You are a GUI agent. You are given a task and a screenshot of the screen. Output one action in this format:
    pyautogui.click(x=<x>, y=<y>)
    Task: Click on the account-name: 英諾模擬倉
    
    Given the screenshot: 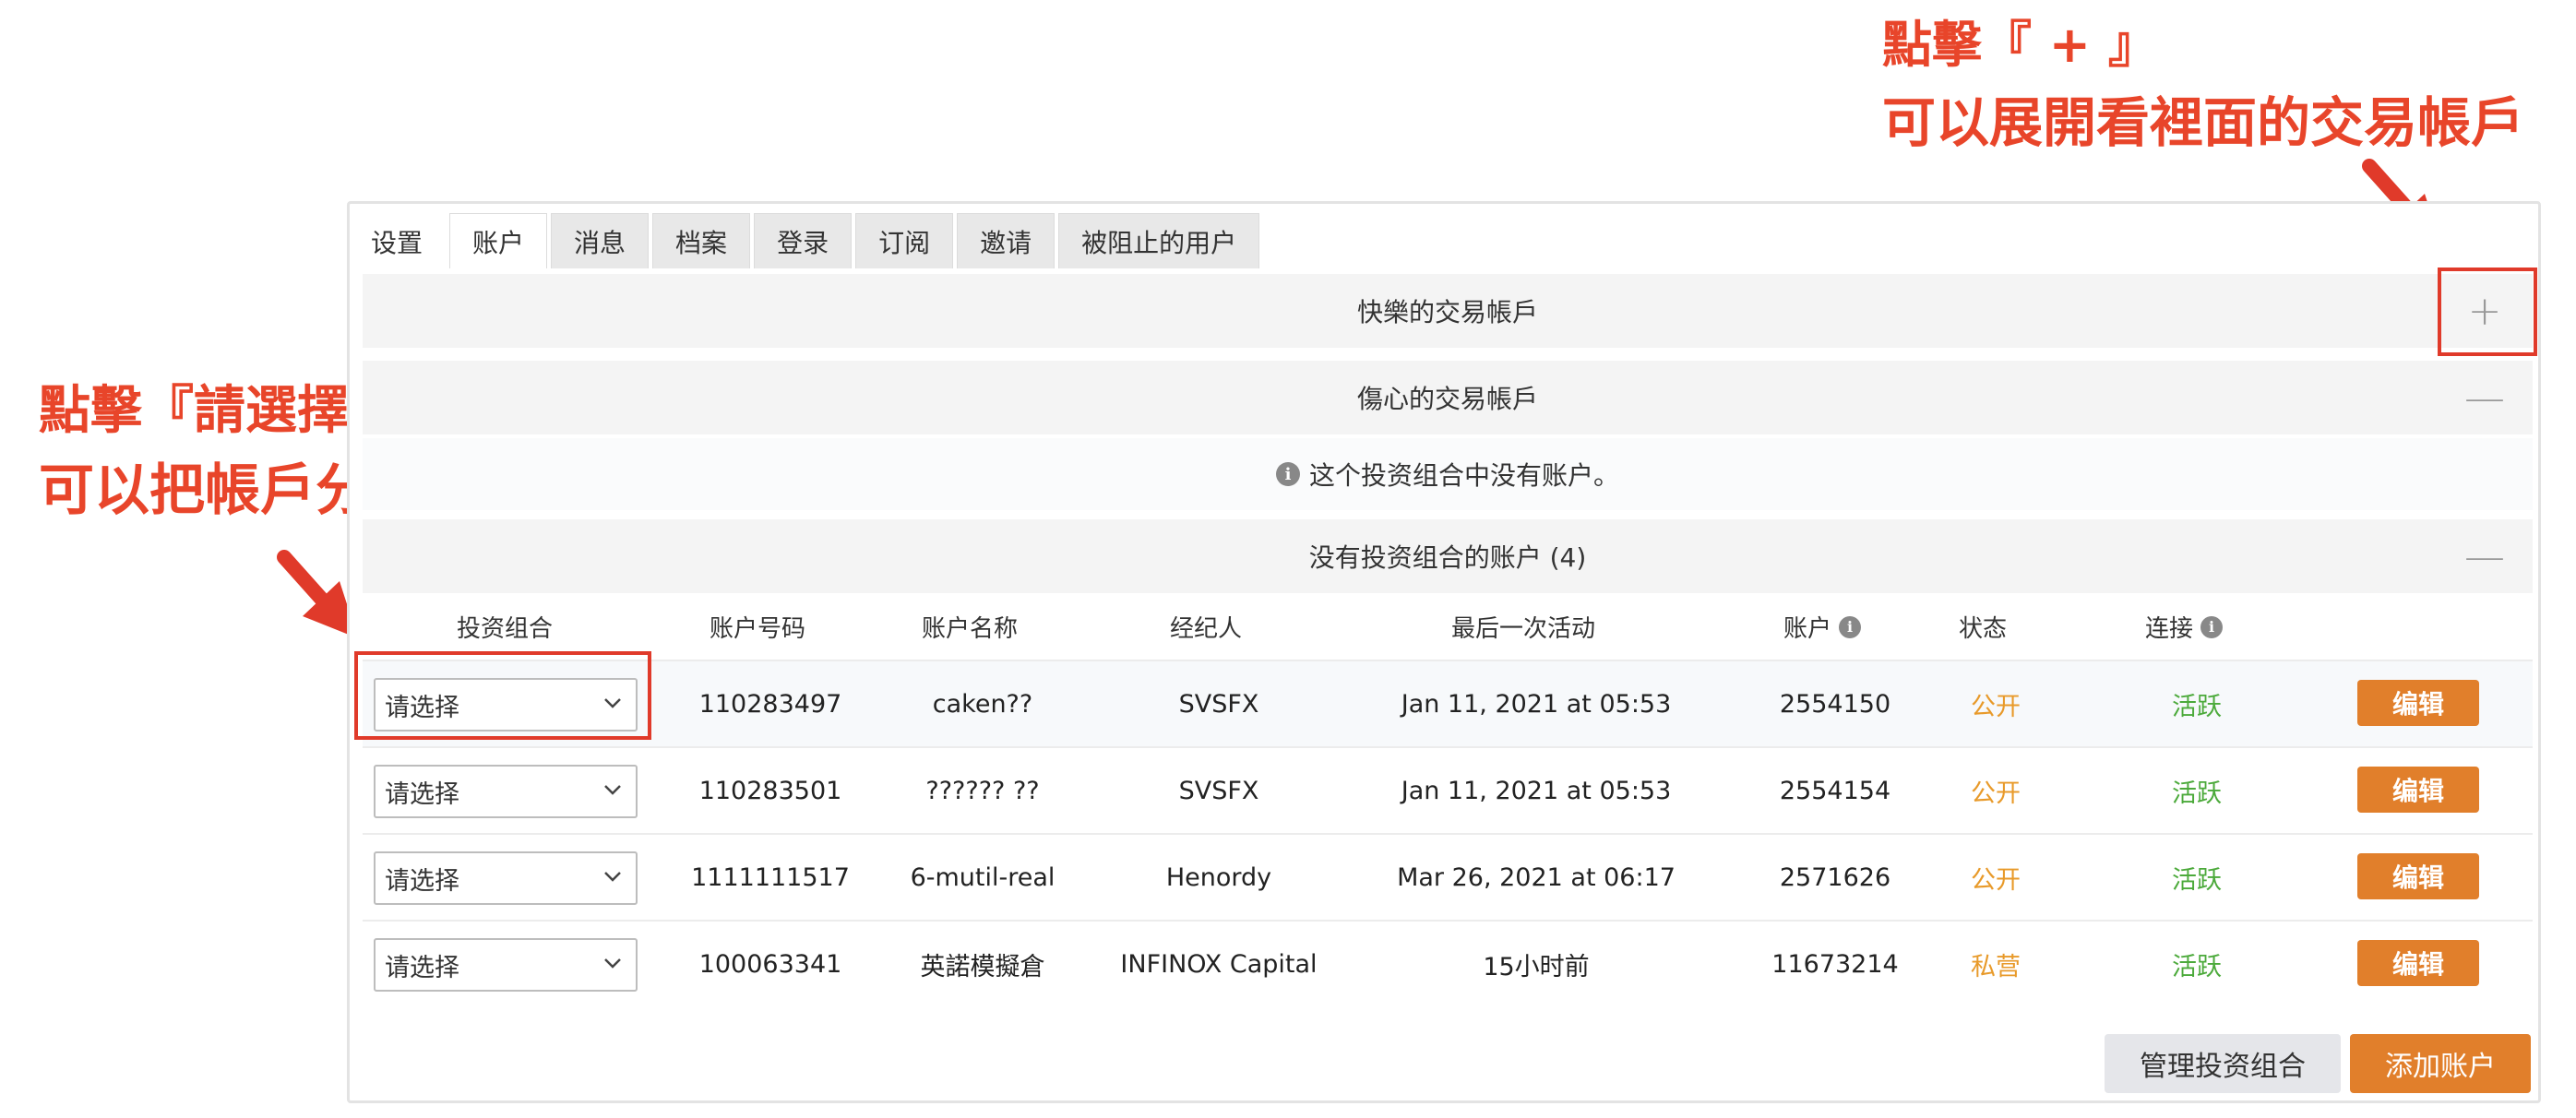 What is the action you would take?
    pyautogui.click(x=982, y=966)
    